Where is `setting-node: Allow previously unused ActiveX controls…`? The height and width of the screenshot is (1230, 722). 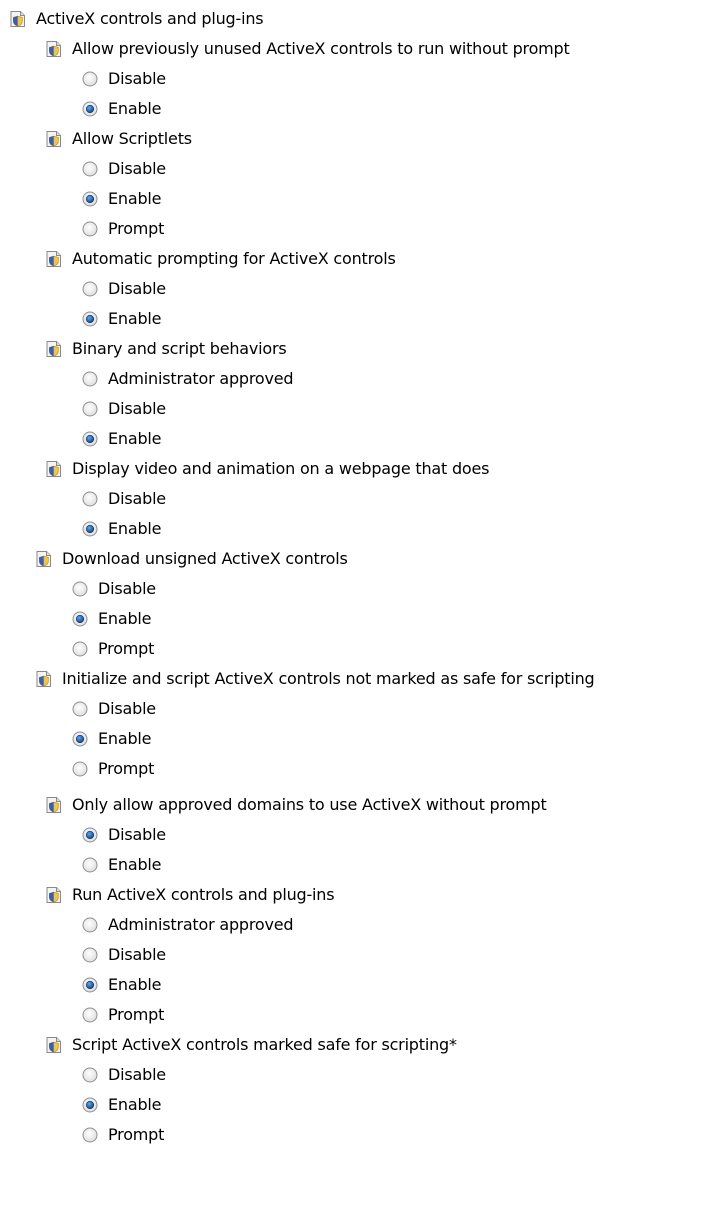 setting-node: Allow previously unused ActiveX controls… is located at coordinates (307, 49).